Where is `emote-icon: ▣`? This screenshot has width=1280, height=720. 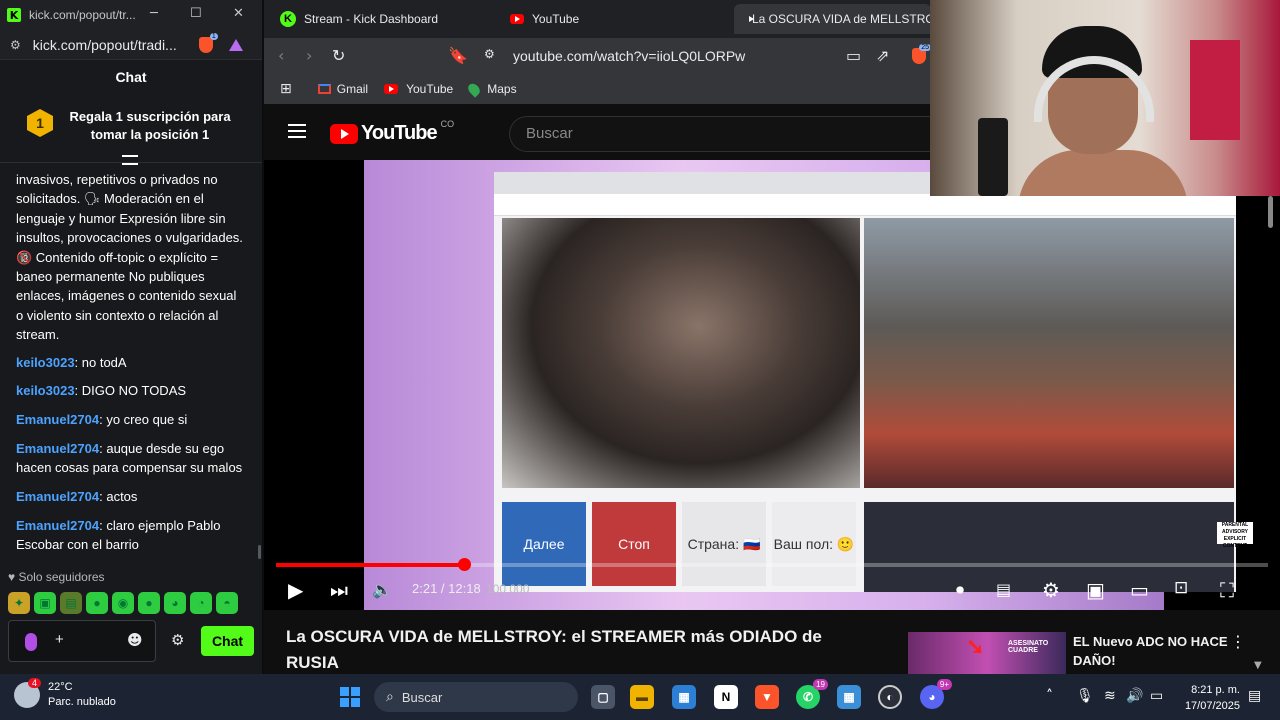
emote-icon: ▣ is located at coordinates (45, 603).